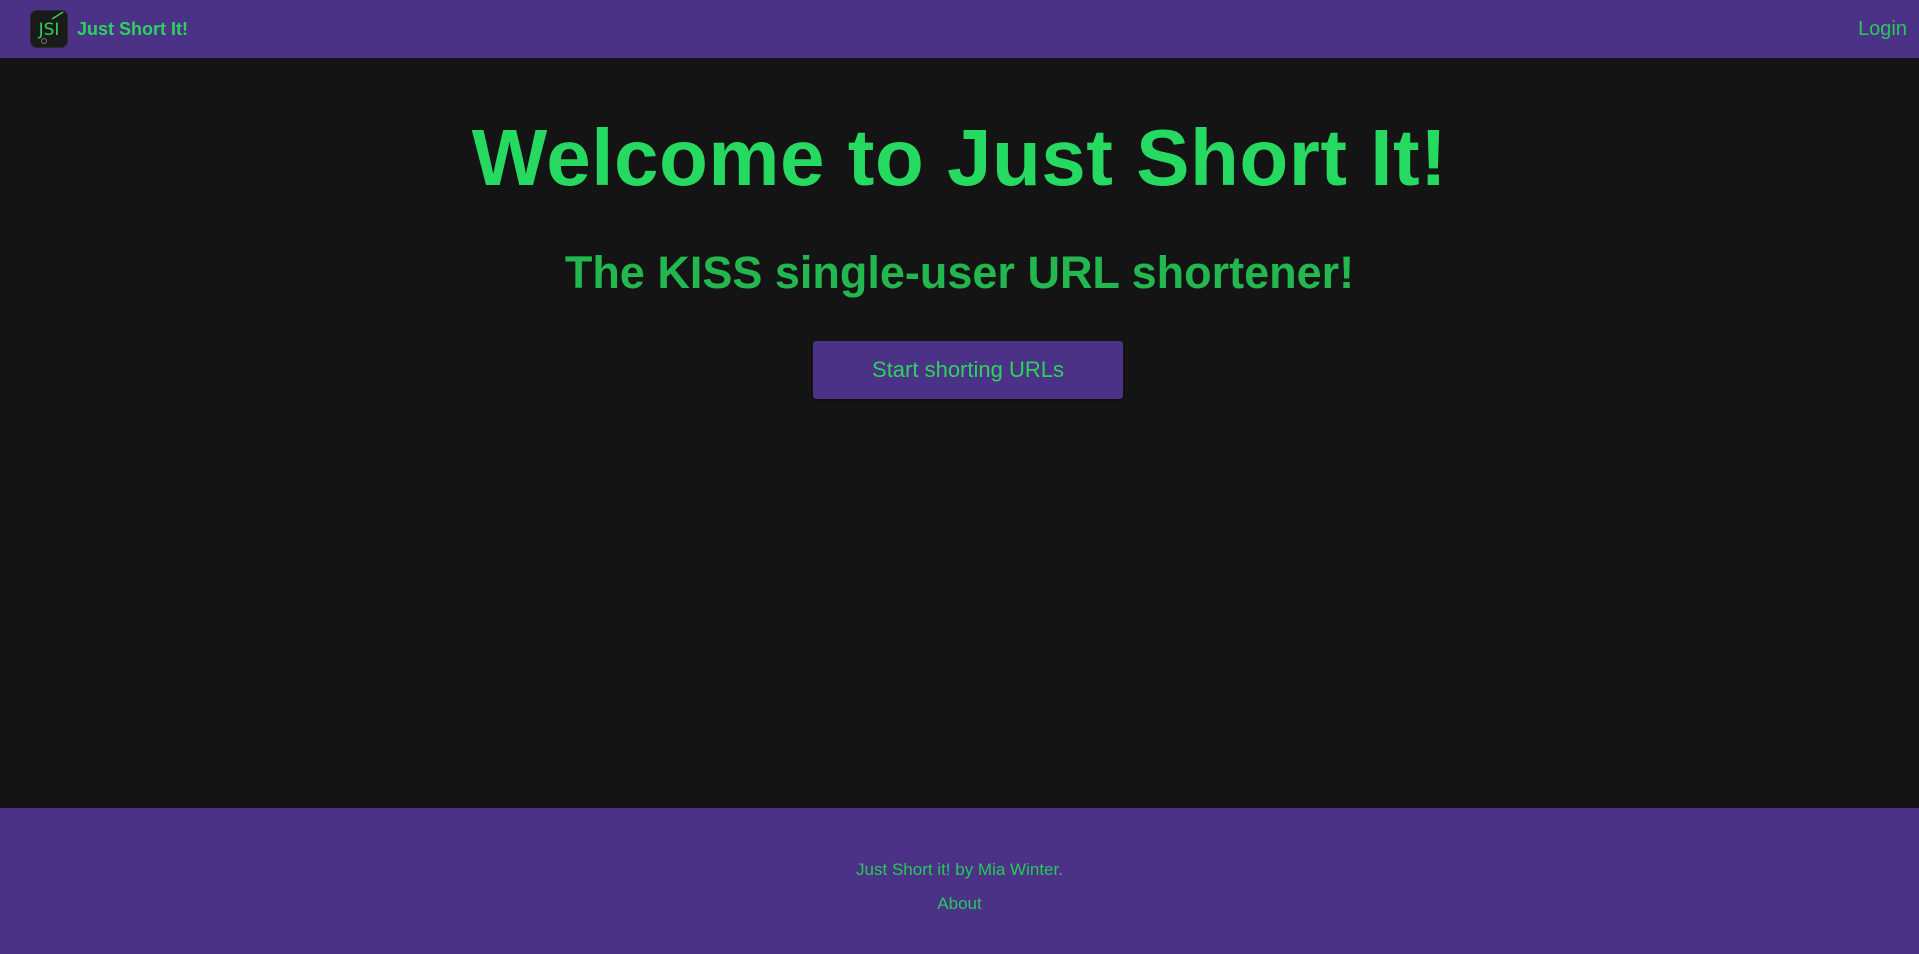 This screenshot has width=1919, height=954. What do you see at coordinates (959, 157) in the screenshot?
I see `page-title: Welcome to Just Short It!` at bounding box center [959, 157].